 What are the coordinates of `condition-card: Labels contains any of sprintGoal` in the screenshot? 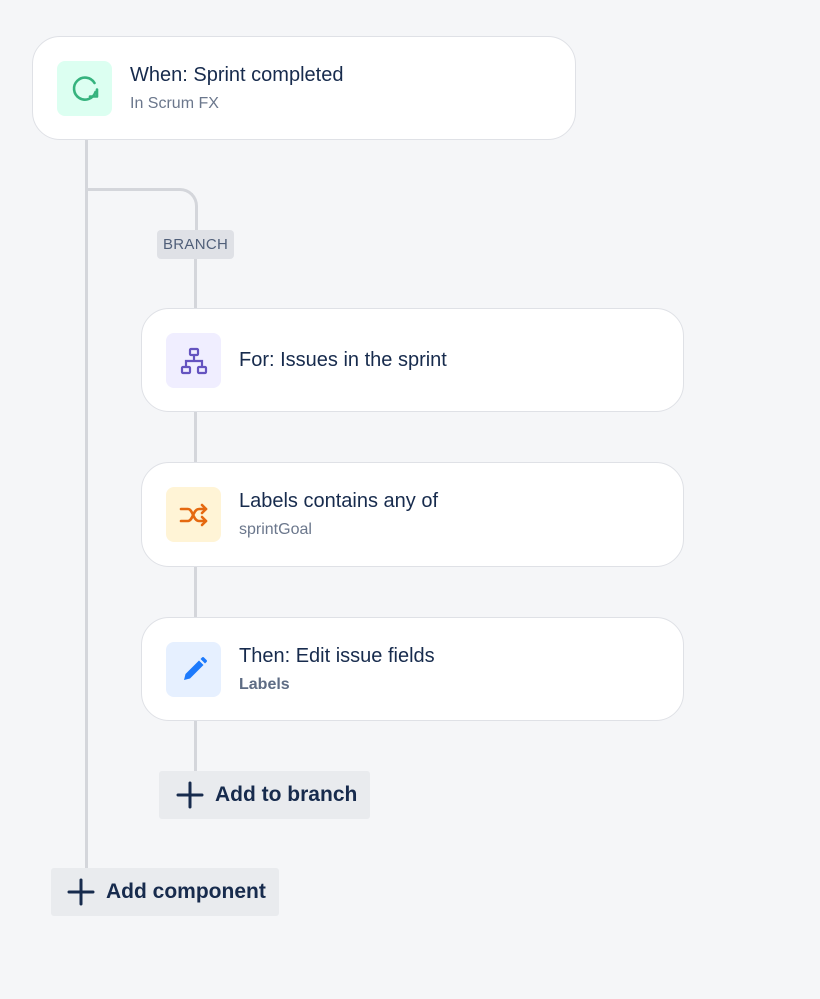 It's located at (412, 514).